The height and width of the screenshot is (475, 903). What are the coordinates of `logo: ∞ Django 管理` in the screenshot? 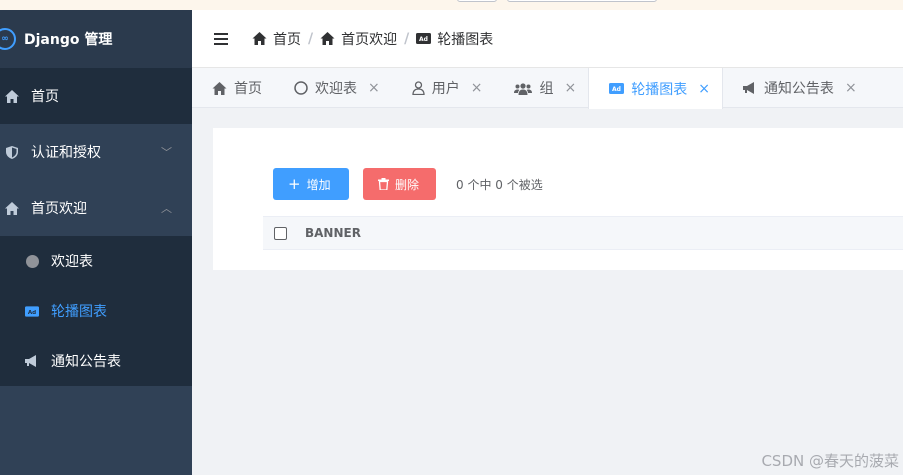 It's located at (96, 39).